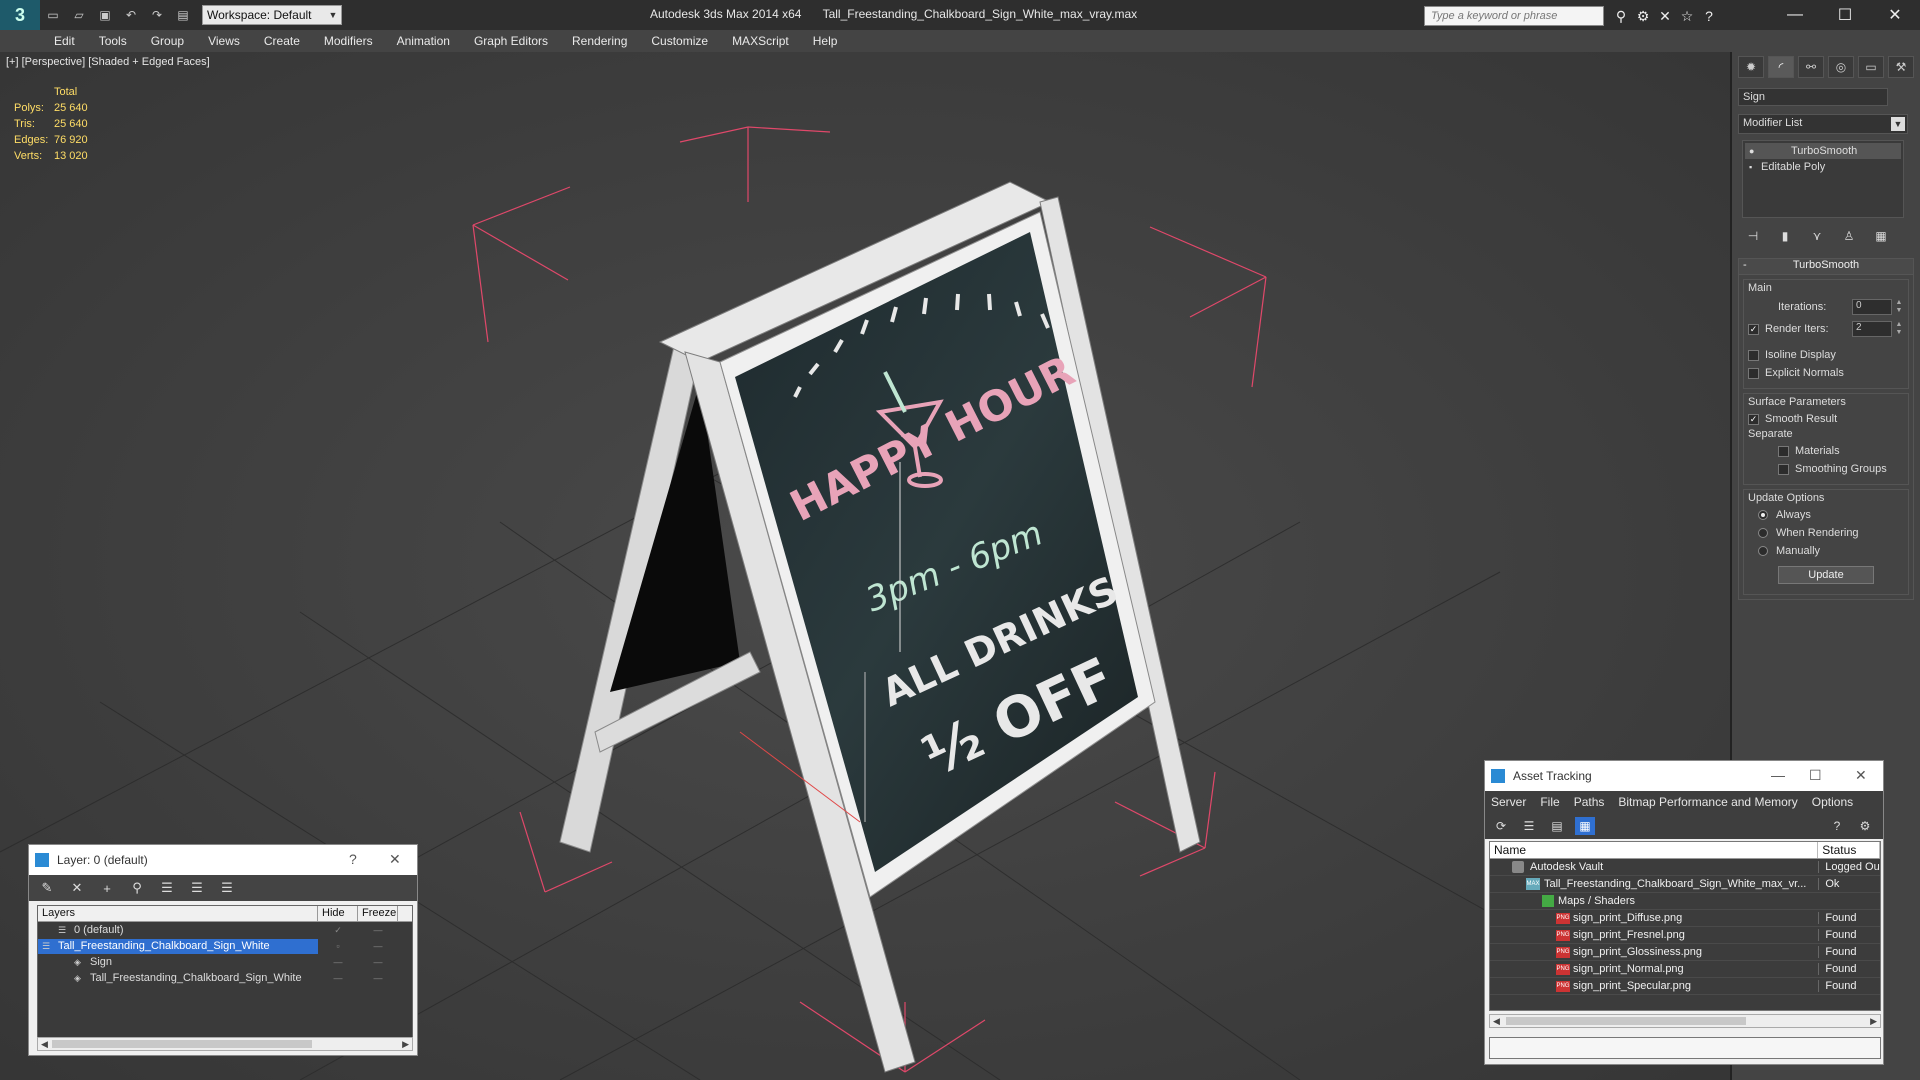  Describe the element at coordinates (1826, 267) in the screenshot. I see `rollout-header: - TurboSmooth` at that location.